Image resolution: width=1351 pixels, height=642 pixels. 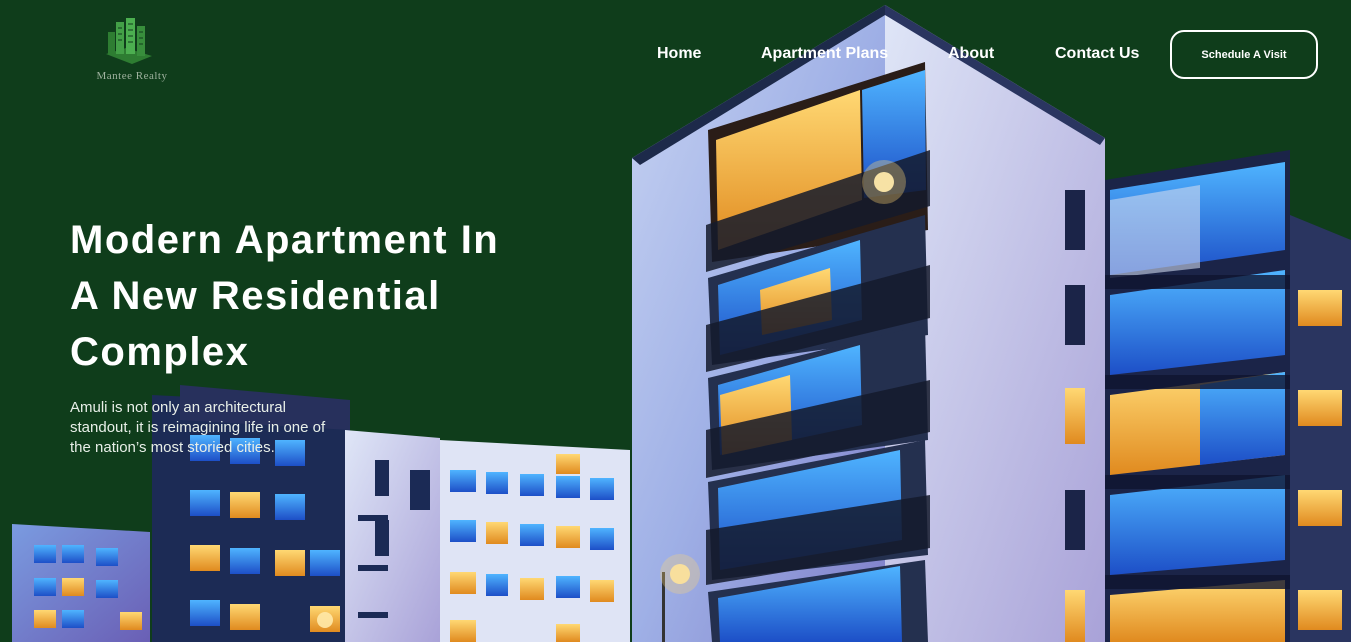 I want to click on nav-apartment-plans-link: Apartment Plans, so click(x=824, y=54).